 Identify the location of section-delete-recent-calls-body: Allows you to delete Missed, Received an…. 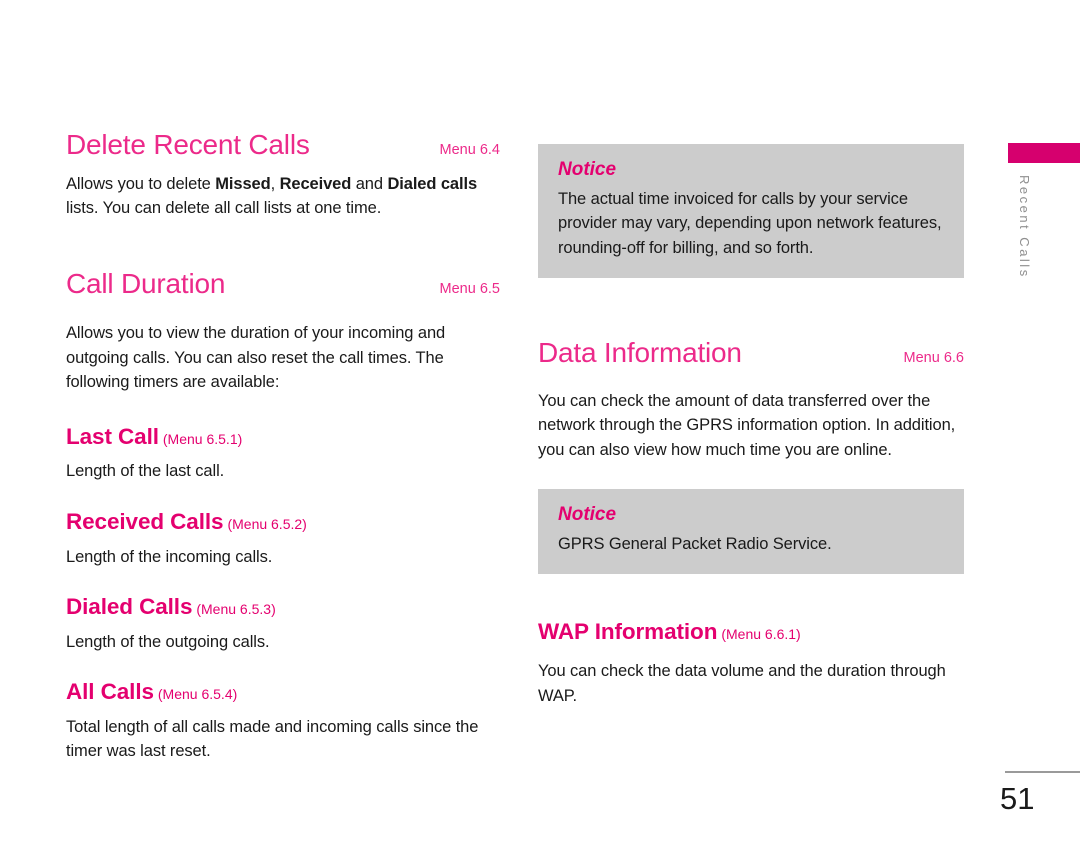
(283, 196).